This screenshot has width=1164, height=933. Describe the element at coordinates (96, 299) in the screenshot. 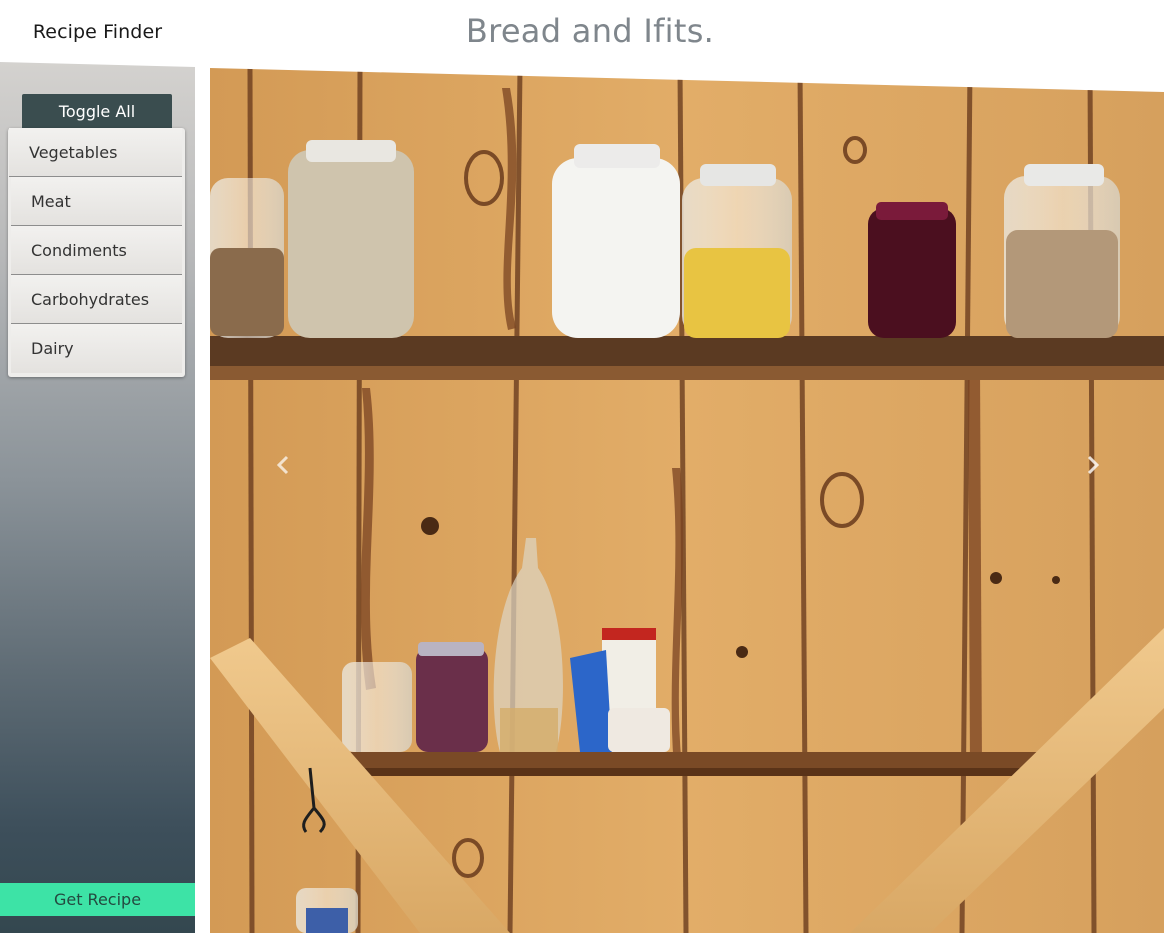

I see `category-item-carbohydrates: Carbohydrates` at that location.